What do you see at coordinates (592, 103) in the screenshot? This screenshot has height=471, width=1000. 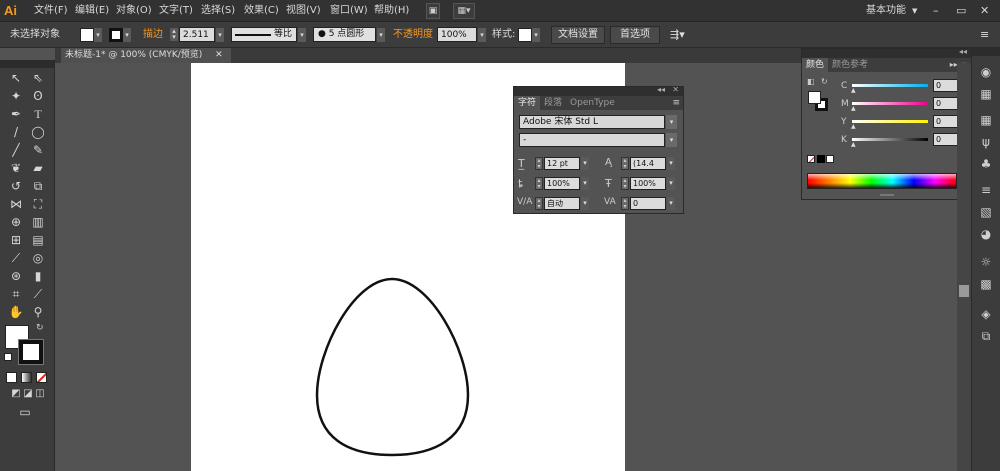 I see `tab-opentype: OpenType` at bounding box center [592, 103].